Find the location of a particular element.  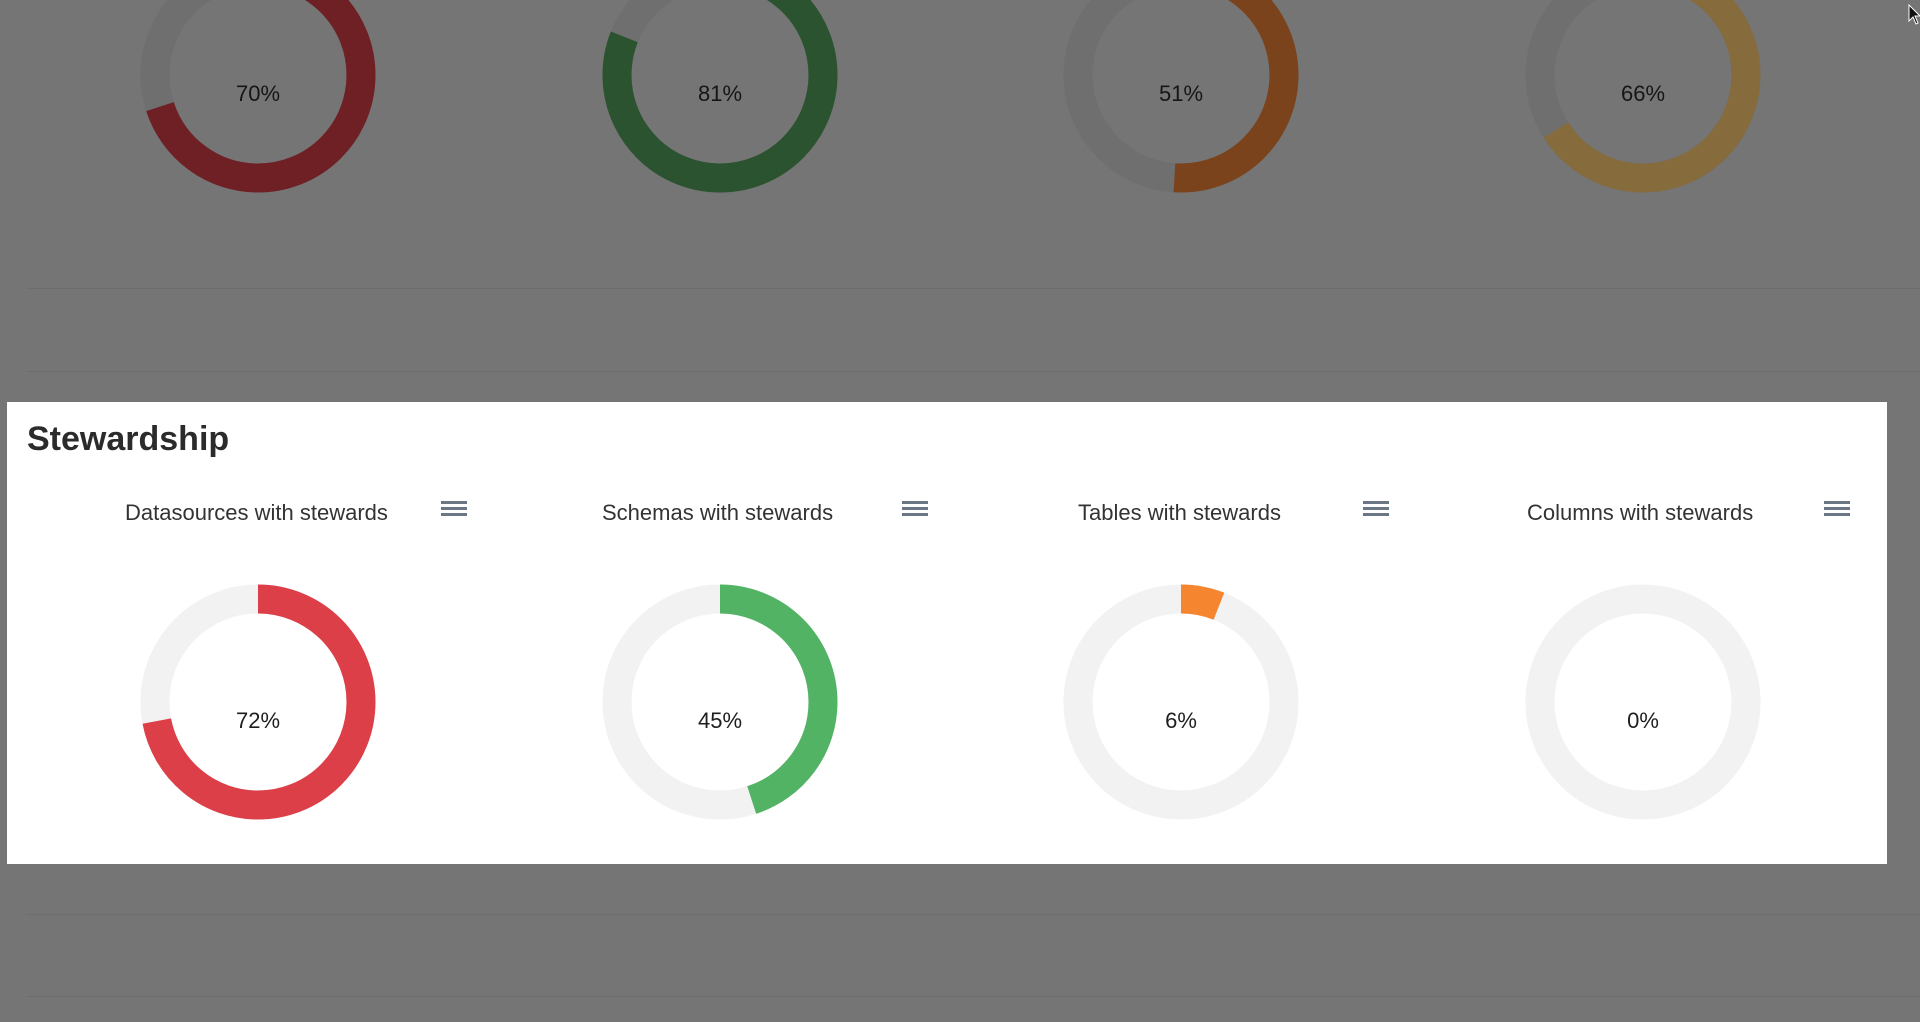

donut-percentage: 70% is located at coordinates (258, 93).